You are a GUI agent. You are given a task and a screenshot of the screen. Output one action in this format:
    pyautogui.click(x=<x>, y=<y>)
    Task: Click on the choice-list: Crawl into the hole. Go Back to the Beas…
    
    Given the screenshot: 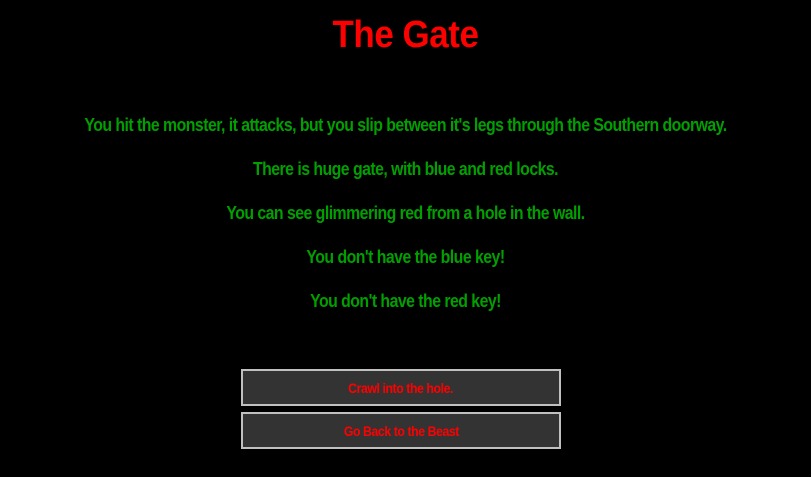 What is the action you would take?
    pyautogui.click(x=401, y=412)
    